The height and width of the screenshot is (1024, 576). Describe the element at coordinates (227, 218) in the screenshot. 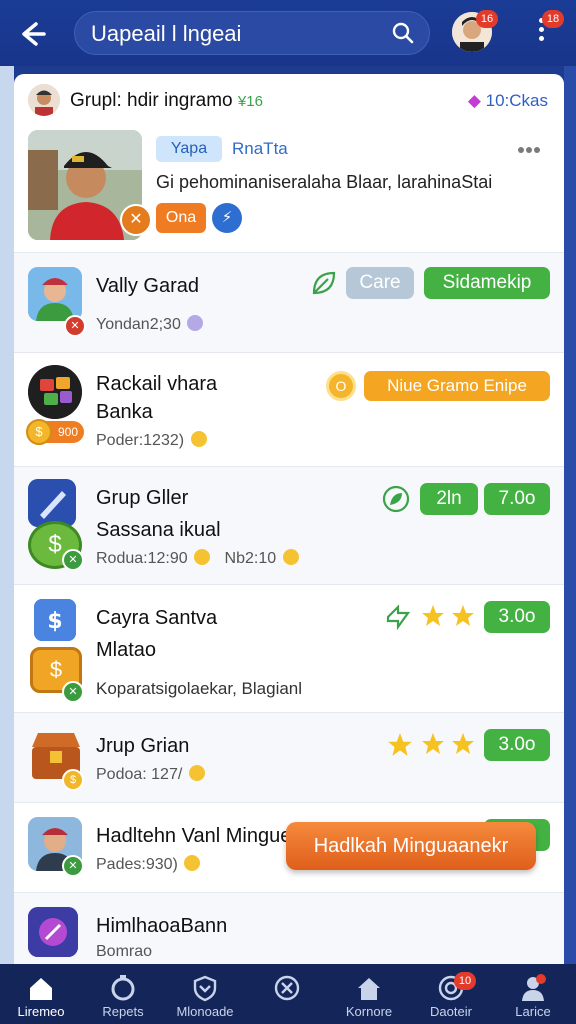

I see `share-icon: ⚡` at that location.